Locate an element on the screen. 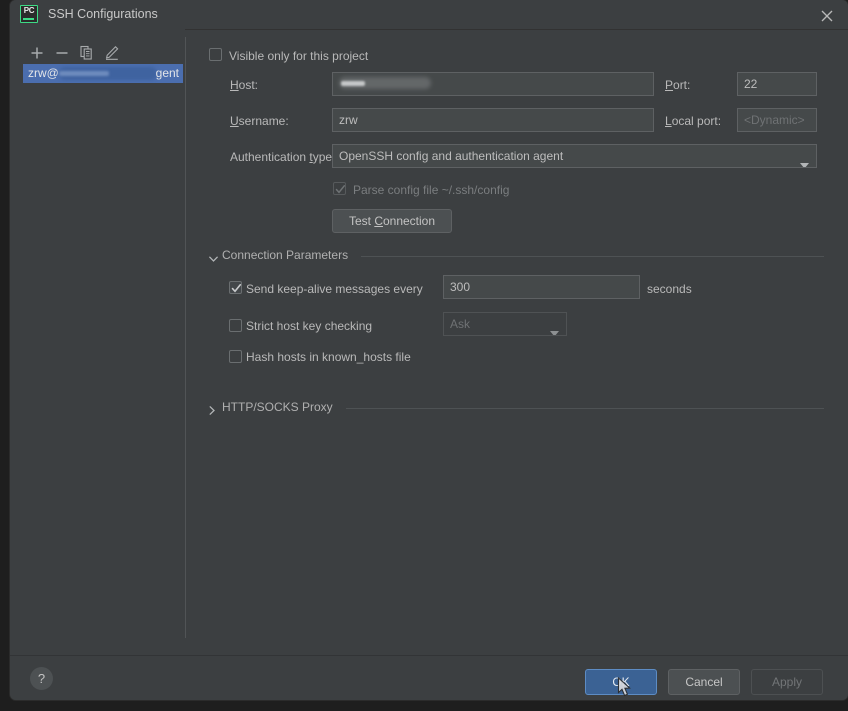 Image resolution: width=848 pixels, height=711 pixels. visible-only-checkbox is located at coordinates (215, 54).